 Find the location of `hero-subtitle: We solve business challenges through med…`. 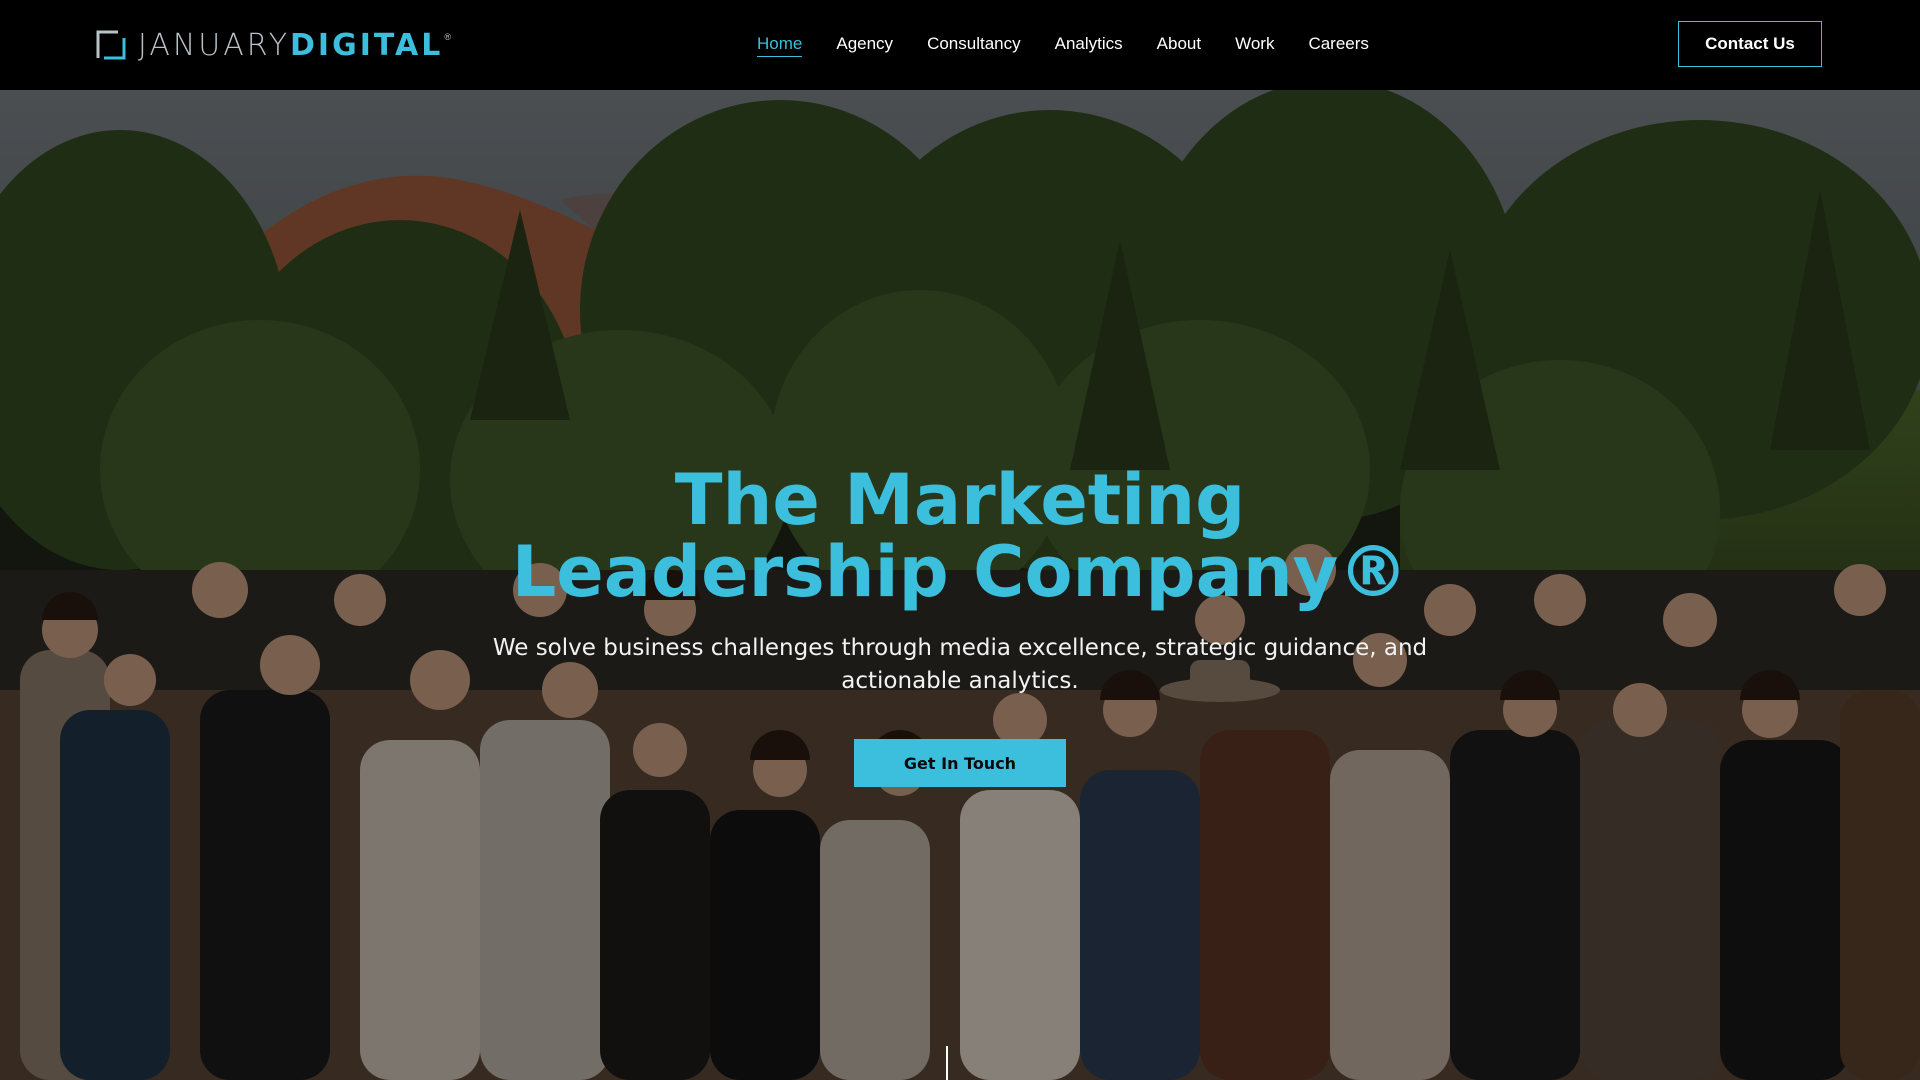

hero-subtitle: We solve business challenges through med… is located at coordinates (960, 664).